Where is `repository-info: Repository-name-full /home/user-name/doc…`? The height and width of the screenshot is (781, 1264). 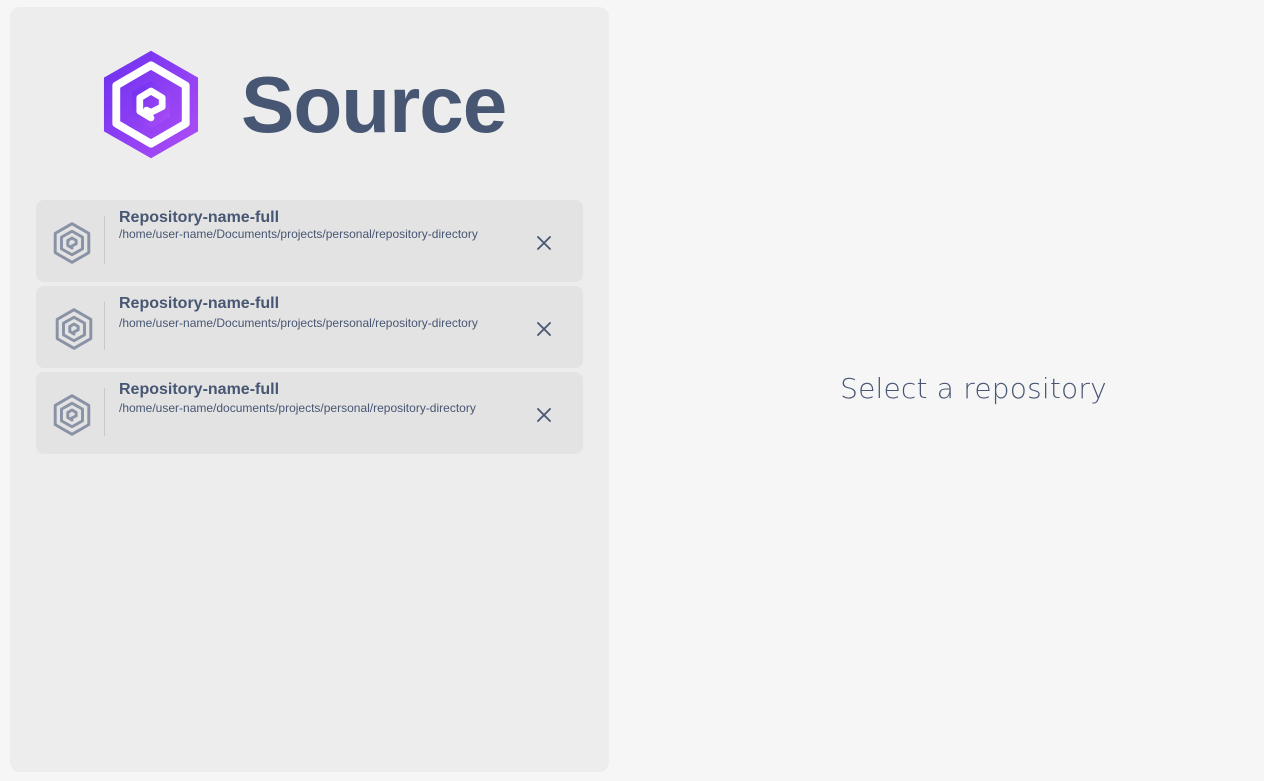 repository-info: Repository-name-full /home/user-name/doc… is located at coordinates (306, 398).